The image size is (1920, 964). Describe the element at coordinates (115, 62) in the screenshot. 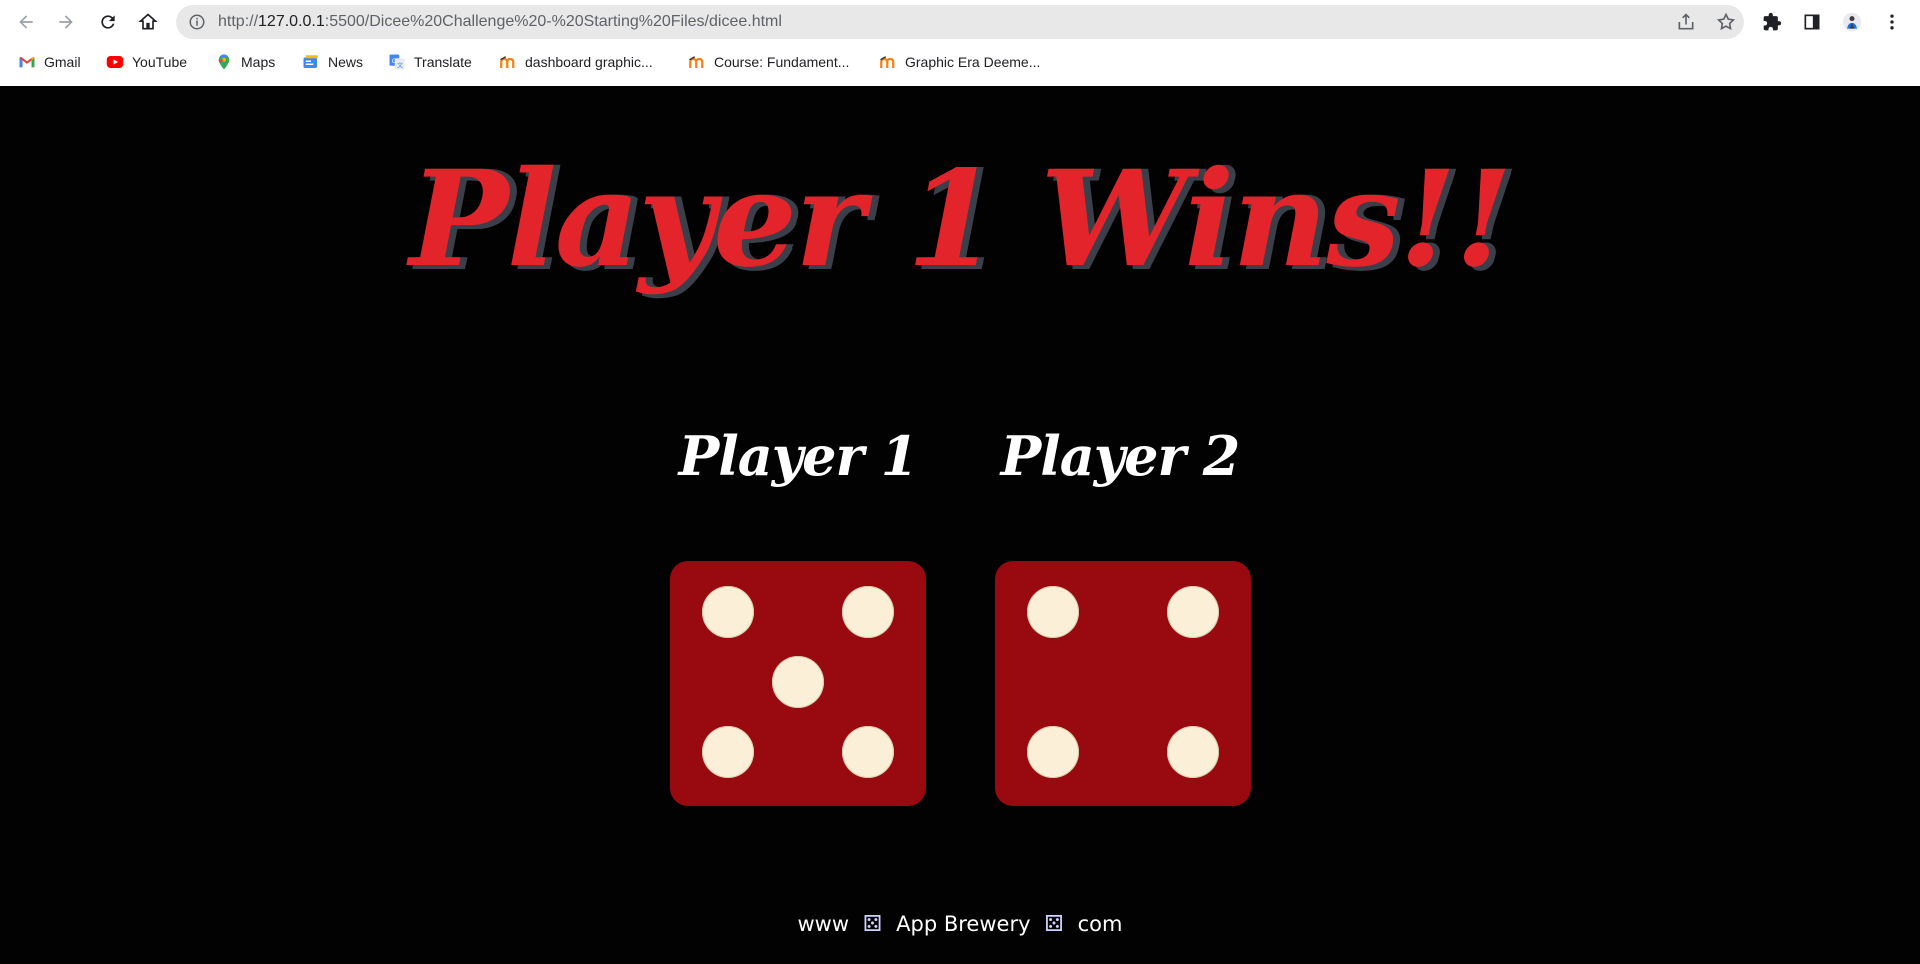

I see `youtube-icon` at that location.